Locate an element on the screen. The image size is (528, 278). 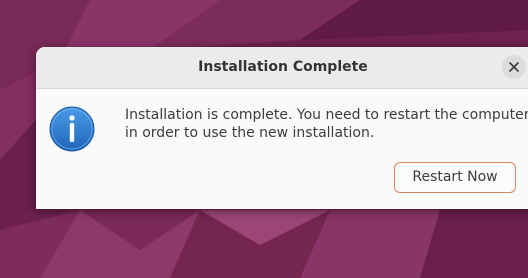
restart-now-button: Restart Now is located at coordinates (455, 177).